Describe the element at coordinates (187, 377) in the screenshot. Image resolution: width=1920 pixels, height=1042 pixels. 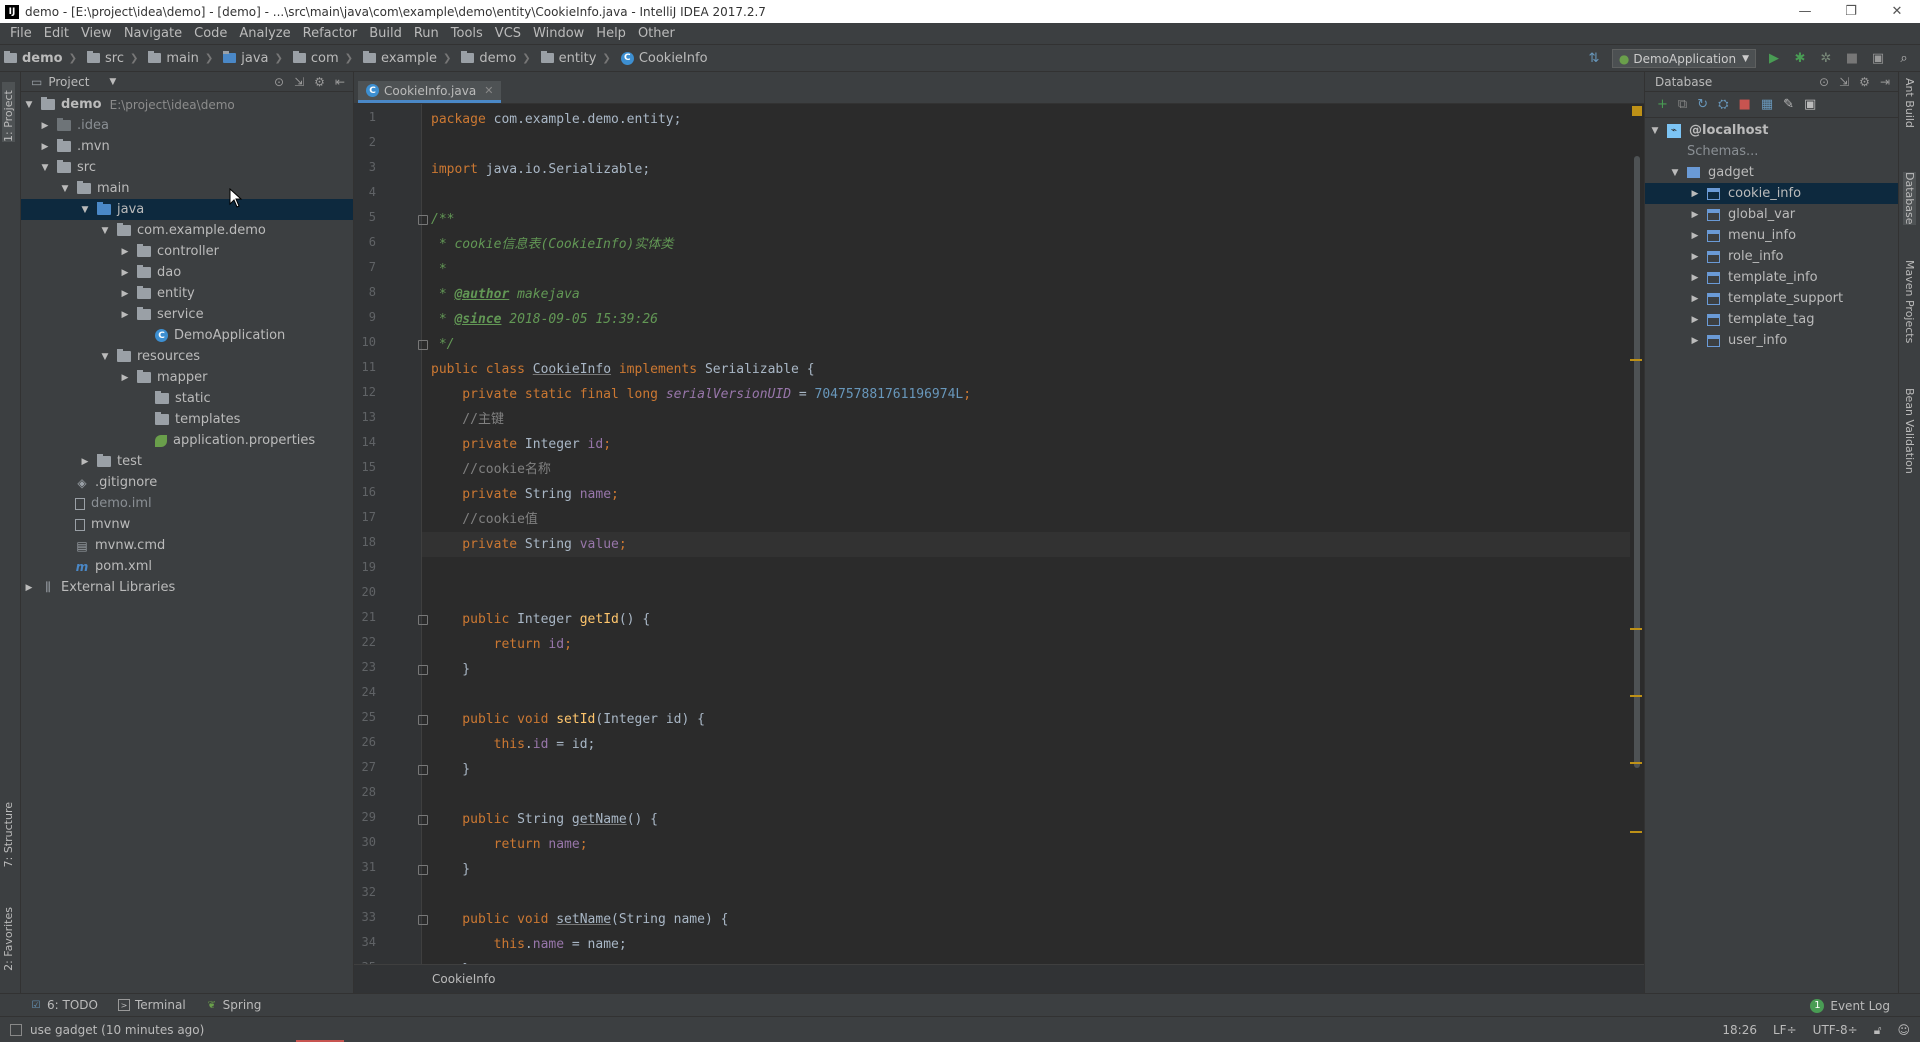
I see `tree-item-mapper: ▶ mapper` at that location.